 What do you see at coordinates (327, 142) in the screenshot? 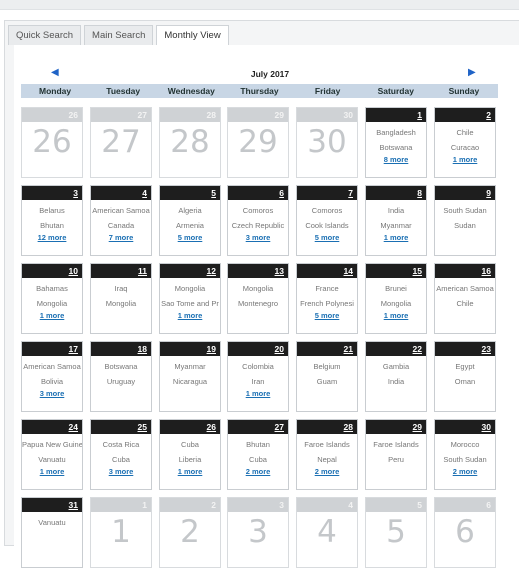
I see `day-cell-other-month: 30 30` at bounding box center [327, 142].